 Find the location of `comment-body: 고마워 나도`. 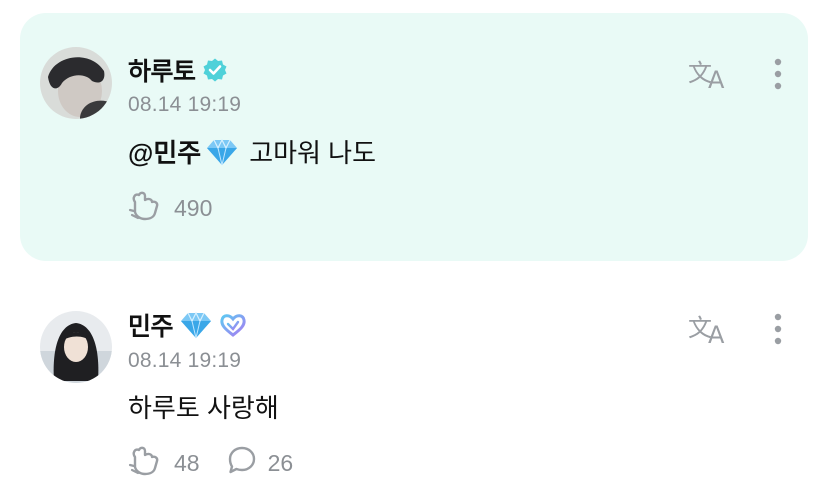

comment-body: 고마워 나도 is located at coordinates (313, 153).